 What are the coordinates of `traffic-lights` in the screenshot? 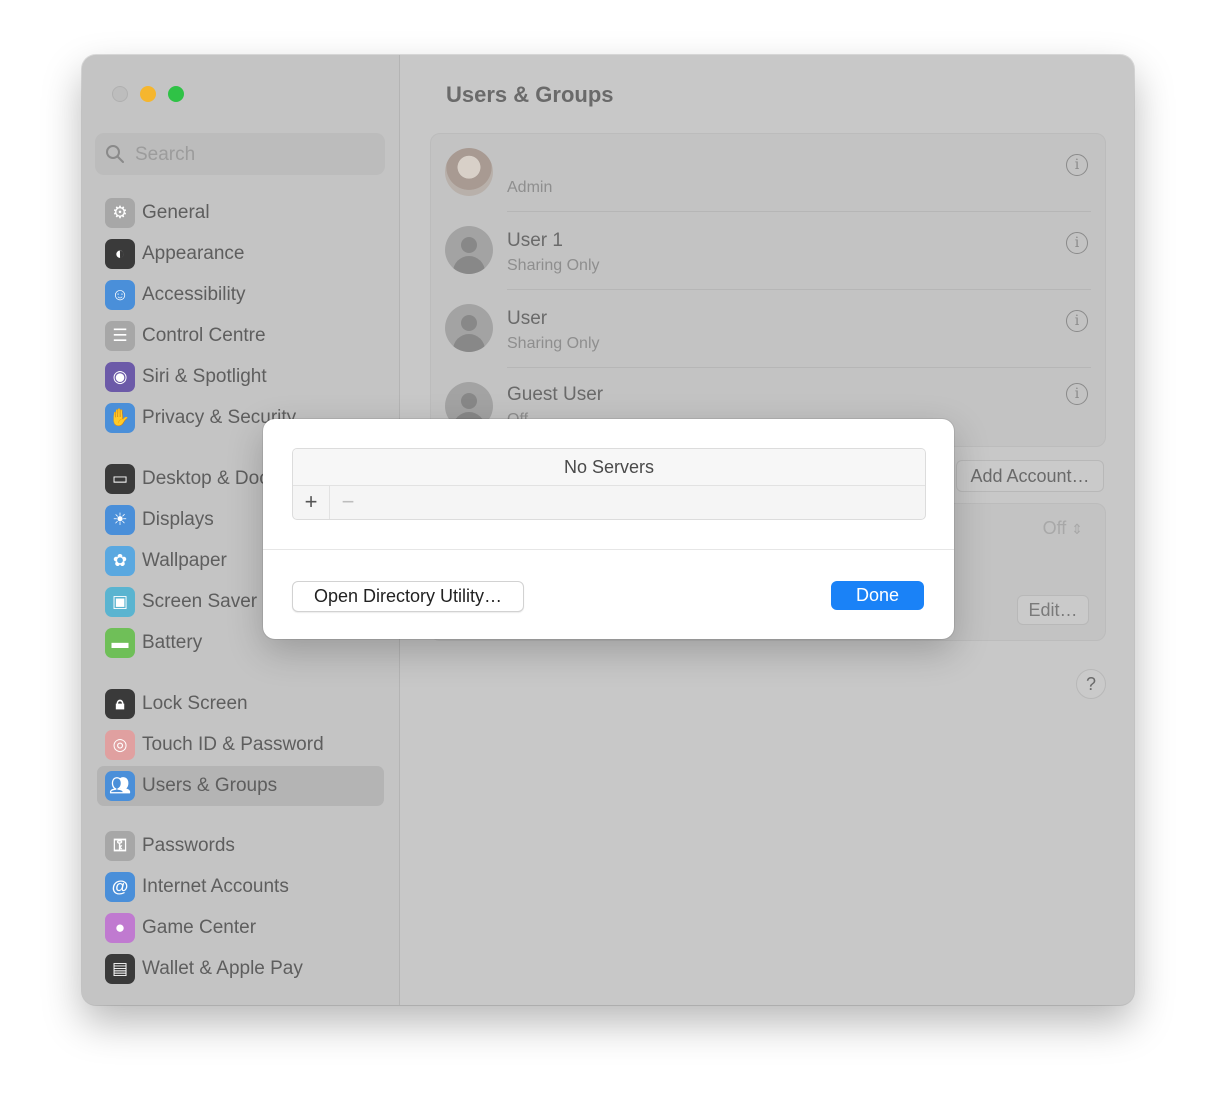 It's located at (148, 94).